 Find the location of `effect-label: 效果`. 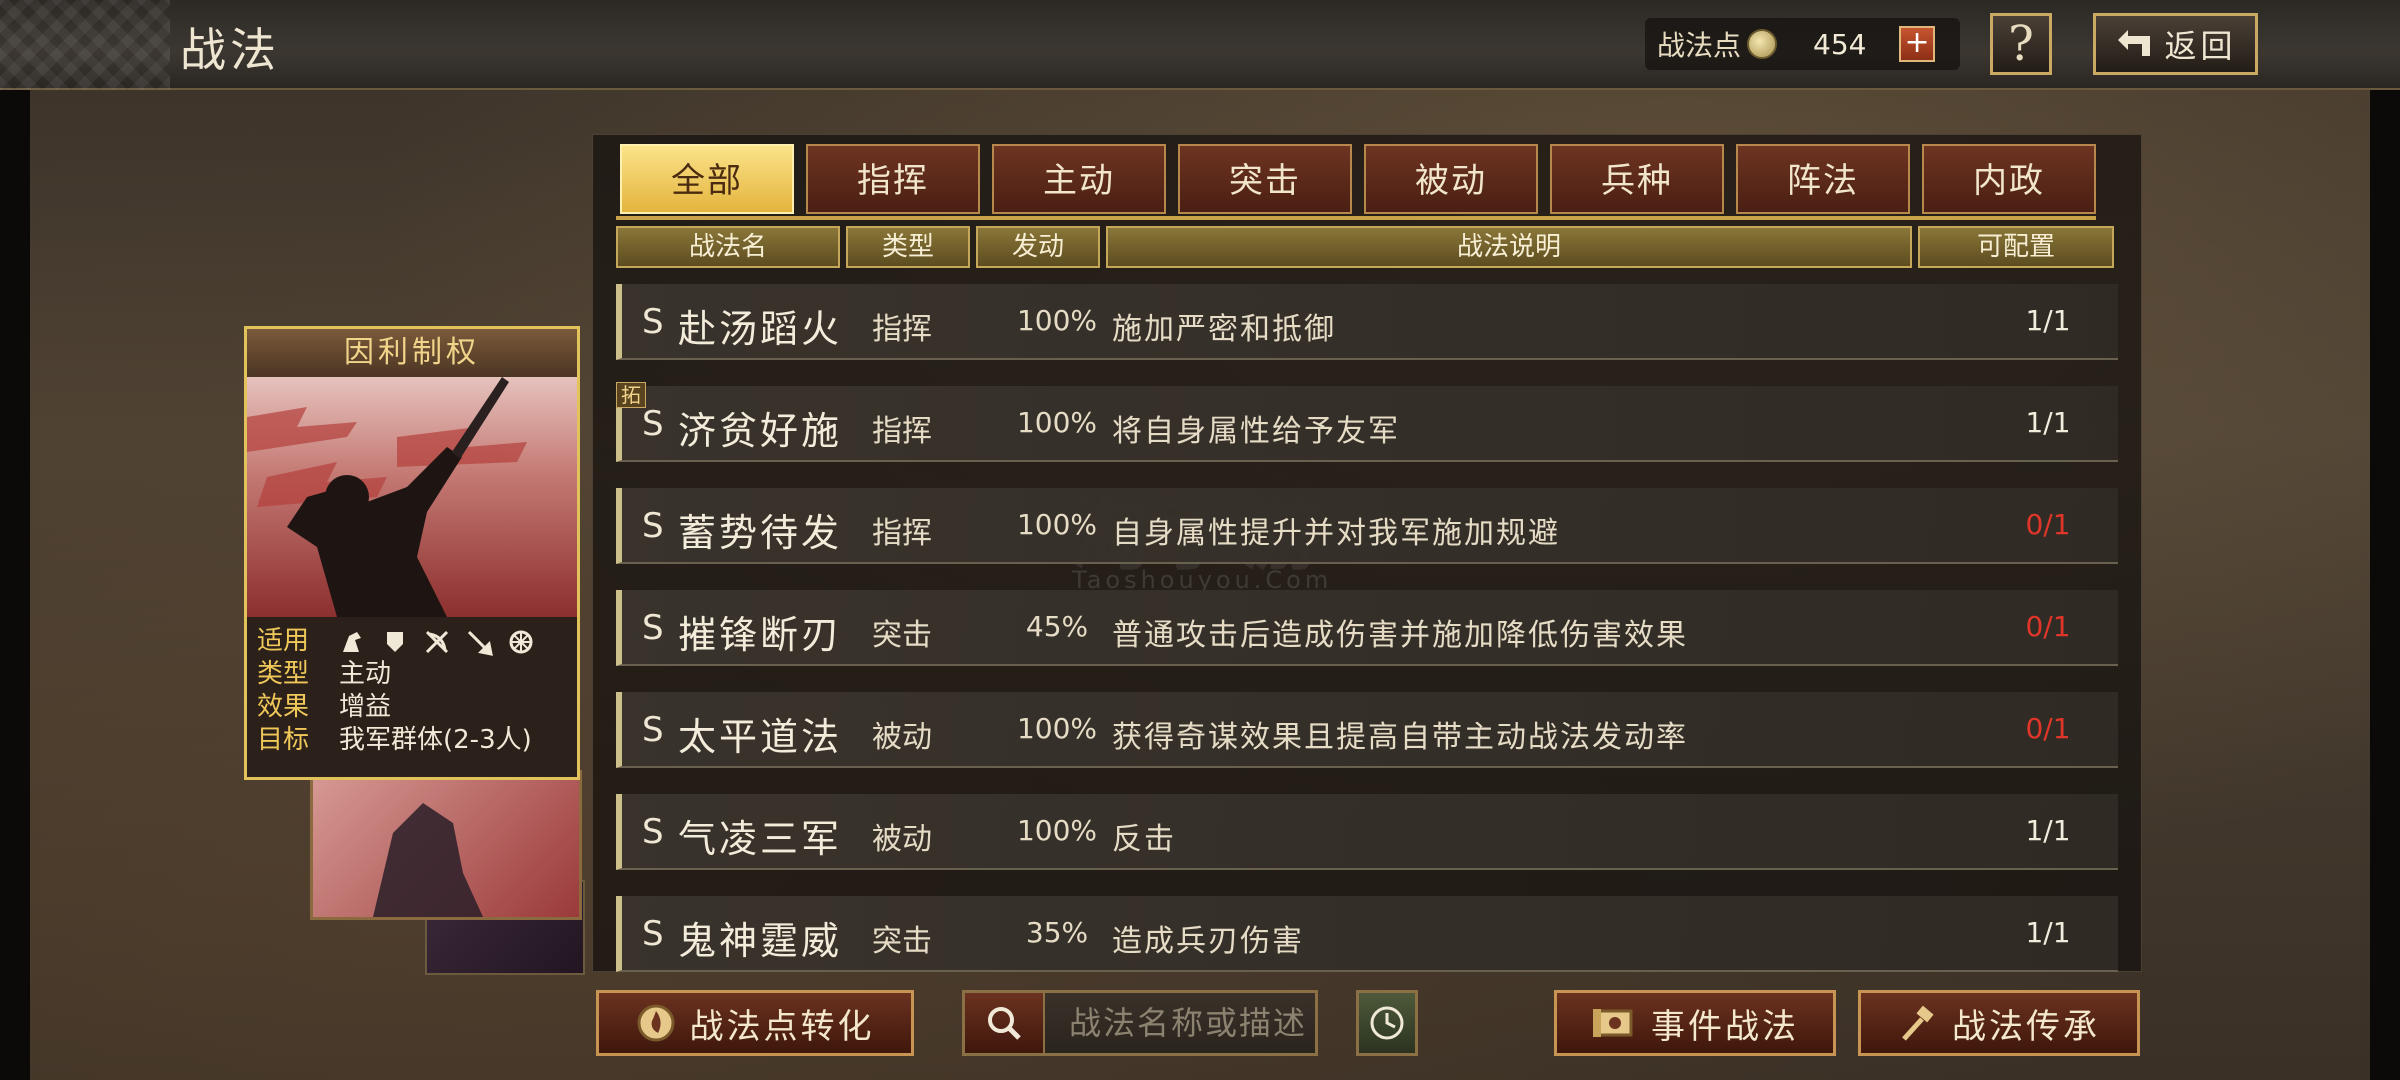

effect-label: 效果 is located at coordinates (283, 707).